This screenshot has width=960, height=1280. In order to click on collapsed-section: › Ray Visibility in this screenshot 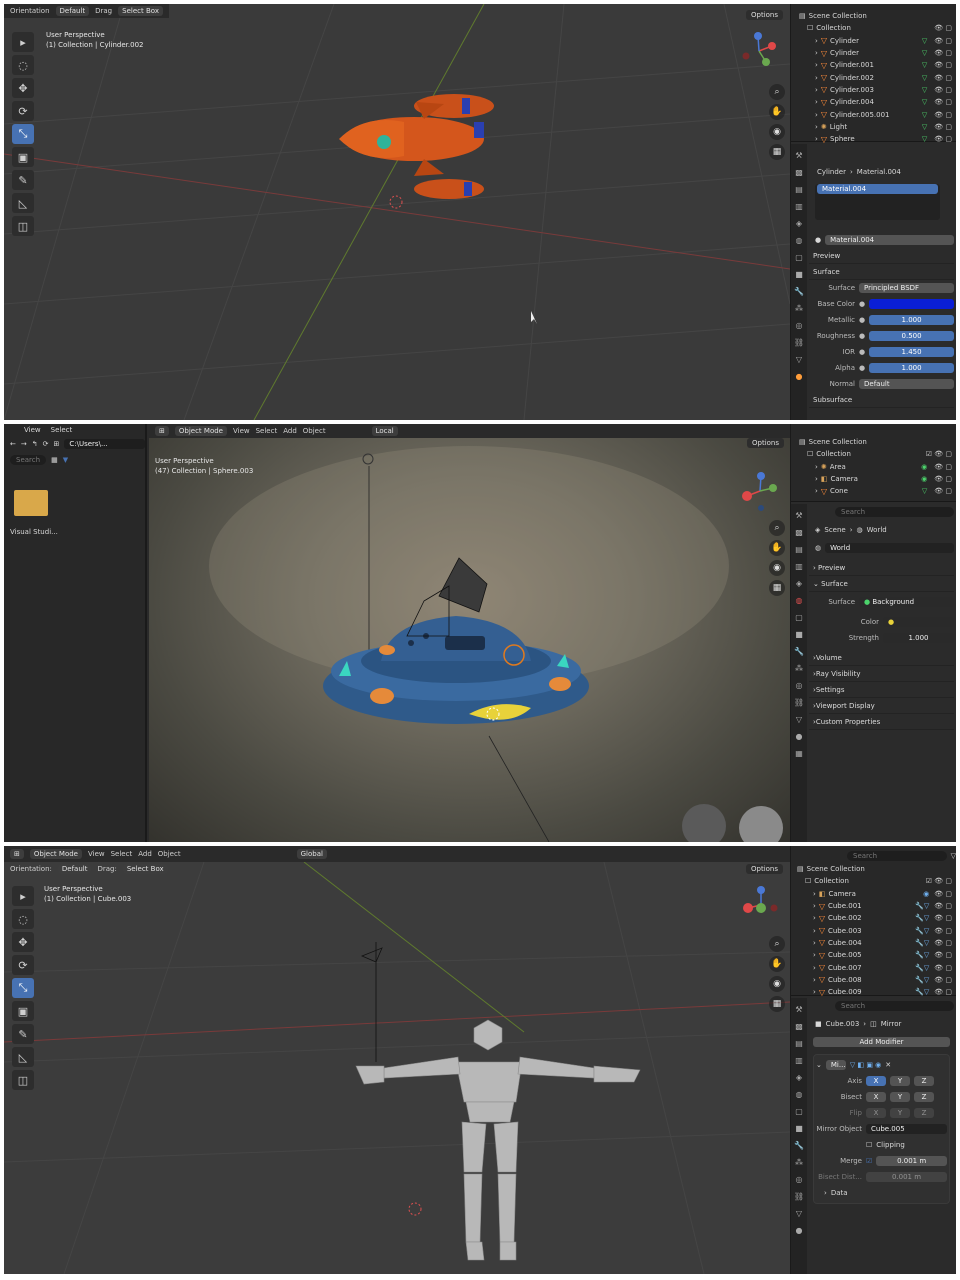, I will do `click(881, 674)`.